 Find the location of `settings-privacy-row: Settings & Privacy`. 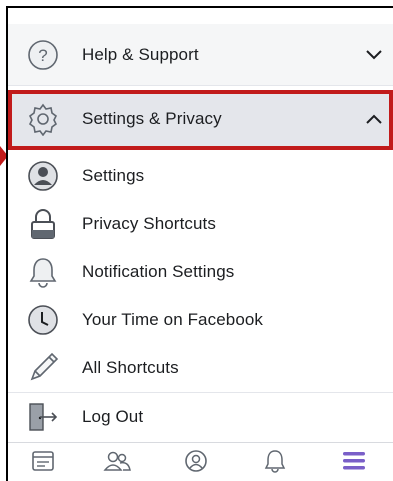

settings-privacy-row: Settings & Privacy is located at coordinates (200, 119).